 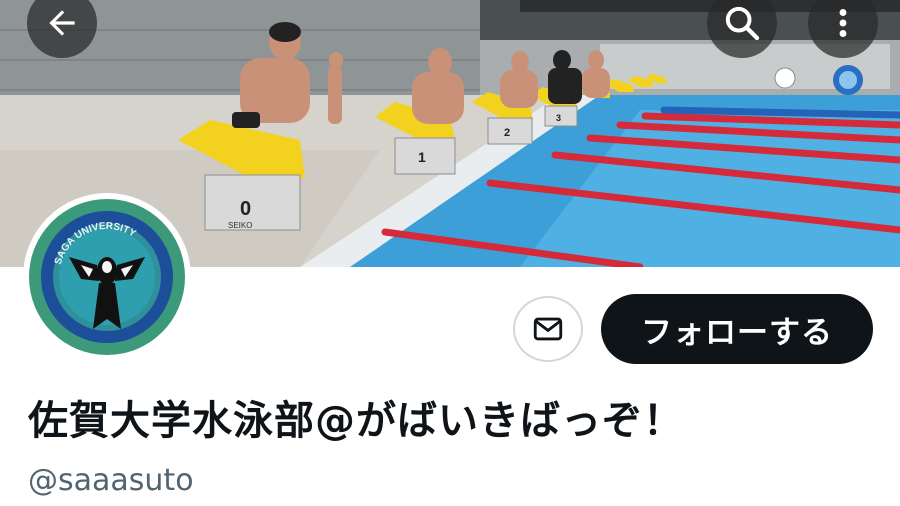 I want to click on follow-button: フォローする, so click(x=737, y=329).